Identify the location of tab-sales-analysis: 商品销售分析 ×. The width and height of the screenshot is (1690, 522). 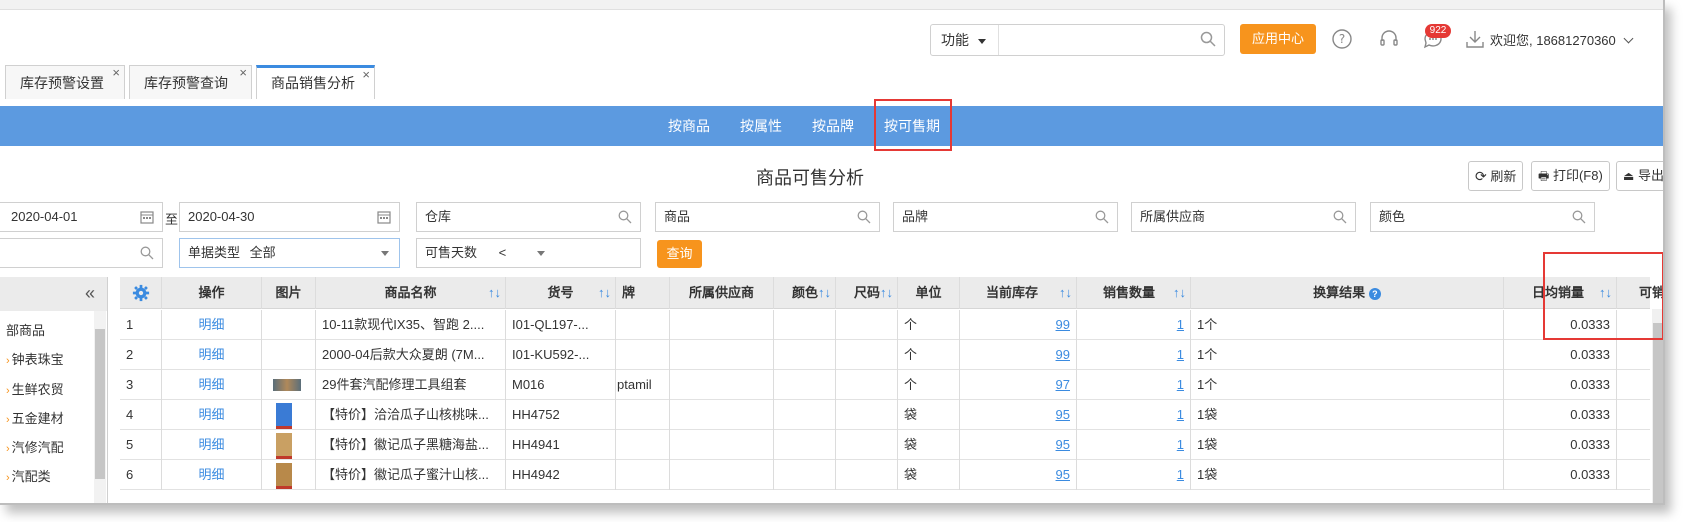
(315, 82).